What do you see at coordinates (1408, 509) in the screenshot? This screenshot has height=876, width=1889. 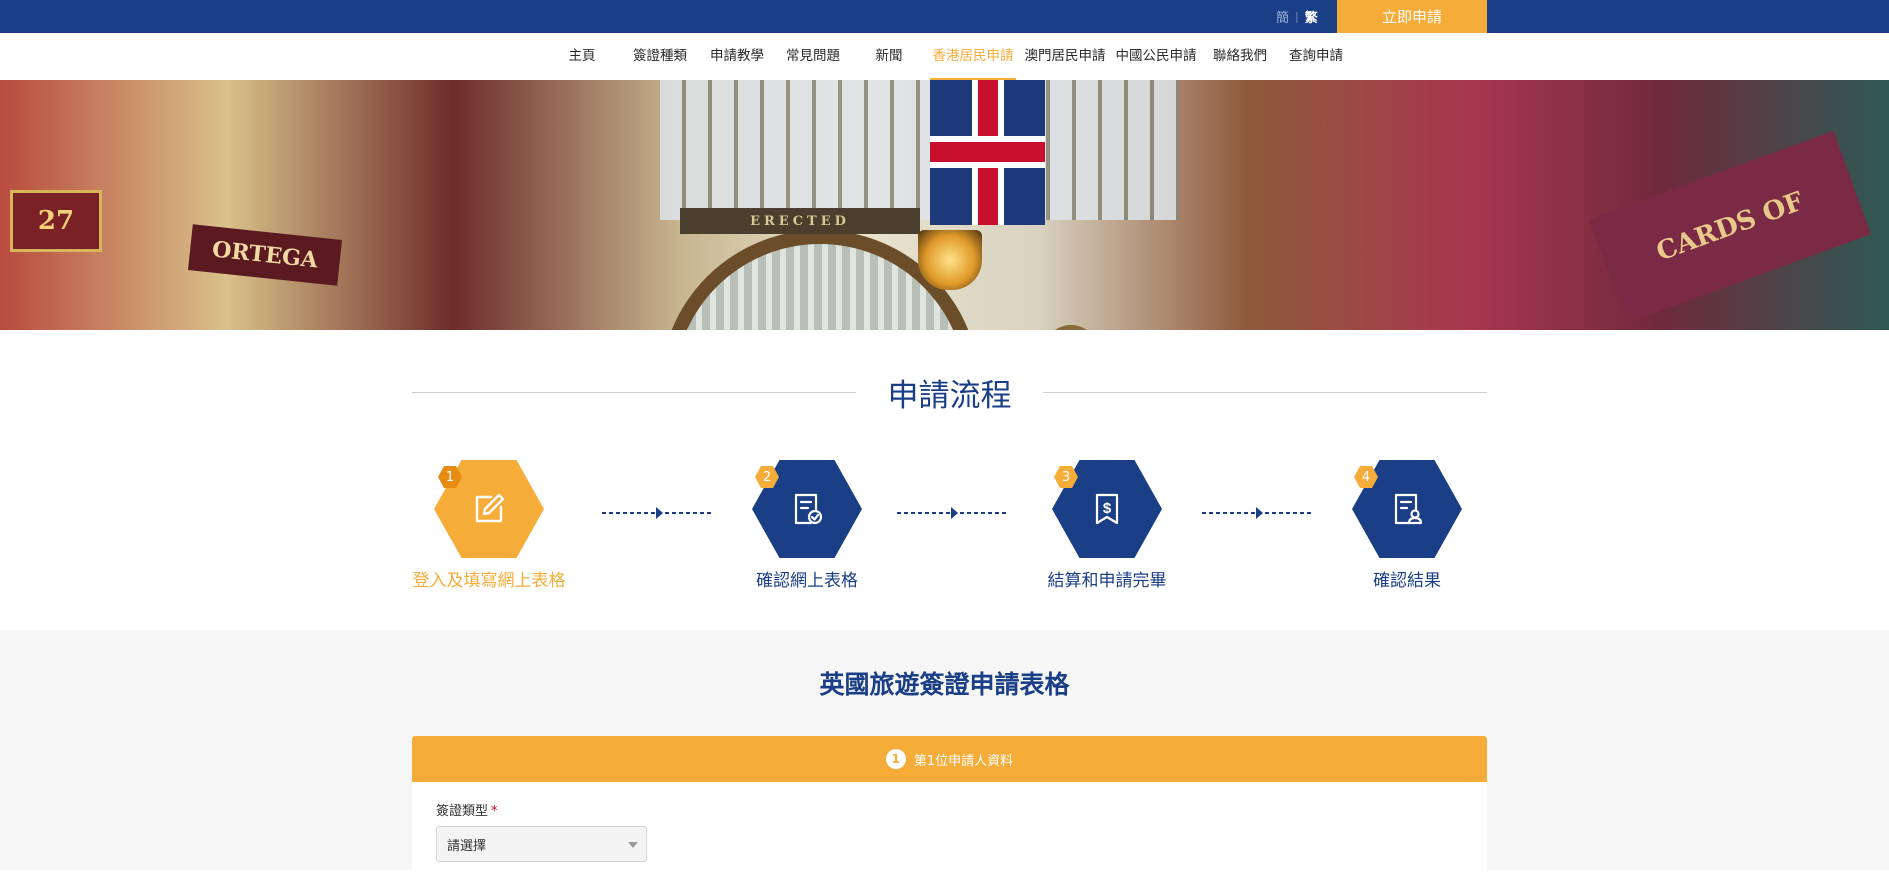 I see `document-user-icon` at bounding box center [1408, 509].